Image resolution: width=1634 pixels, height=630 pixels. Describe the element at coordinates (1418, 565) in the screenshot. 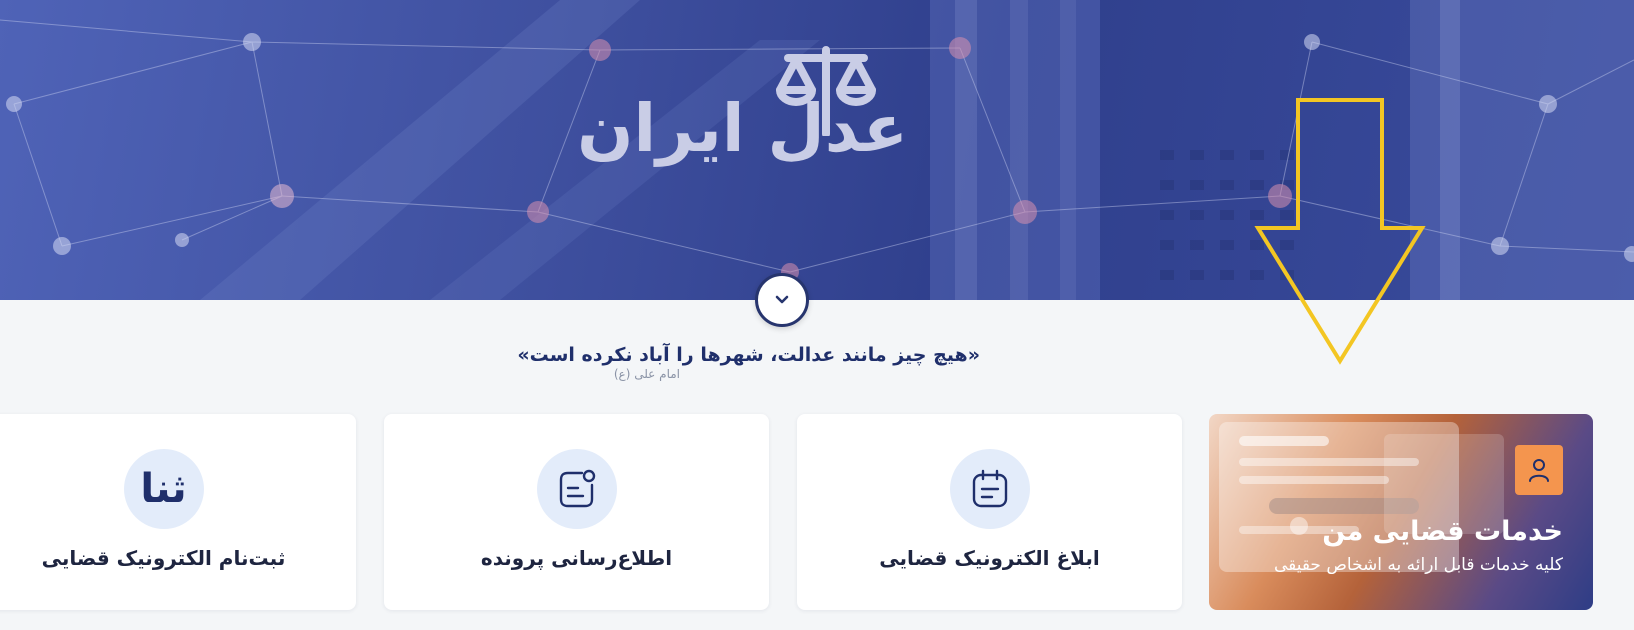

I see `feature-card-subtitle: کلیه خدمات قابل ارائه به اشخاص حقیقی` at that location.